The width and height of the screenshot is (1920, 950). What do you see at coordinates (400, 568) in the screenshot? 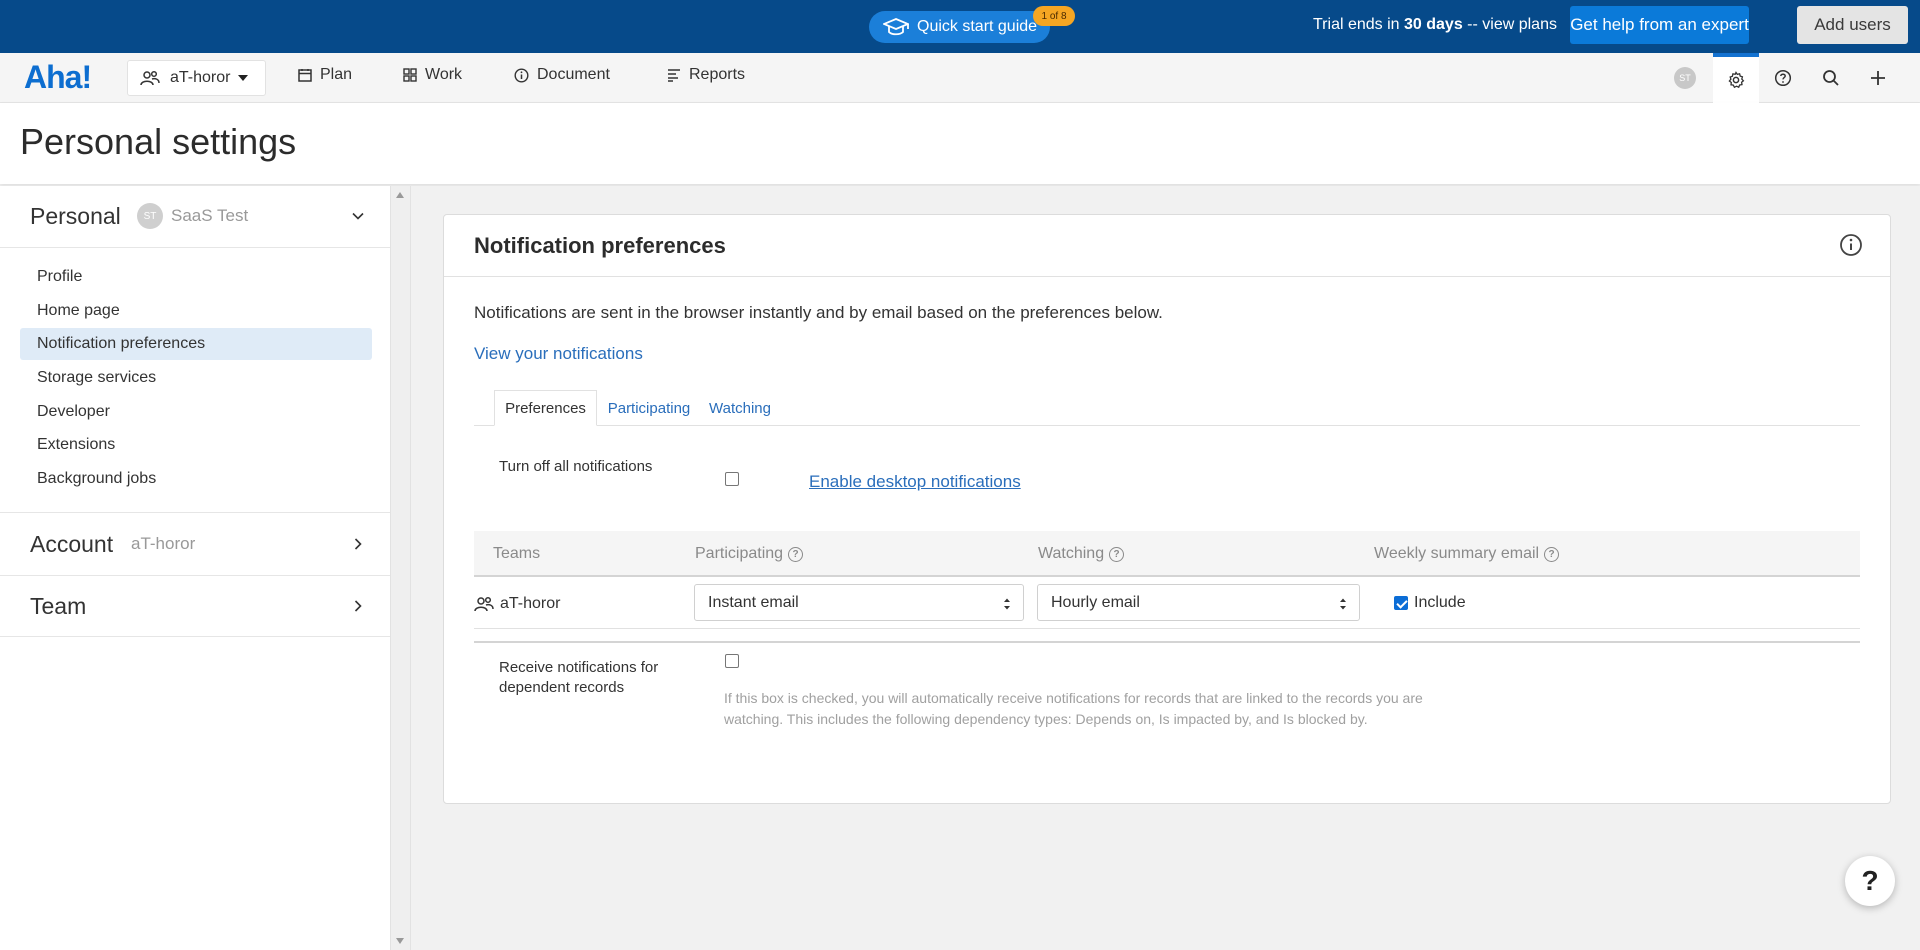
I see `sidebar-scrollbar` at bounding box center [400, 568].